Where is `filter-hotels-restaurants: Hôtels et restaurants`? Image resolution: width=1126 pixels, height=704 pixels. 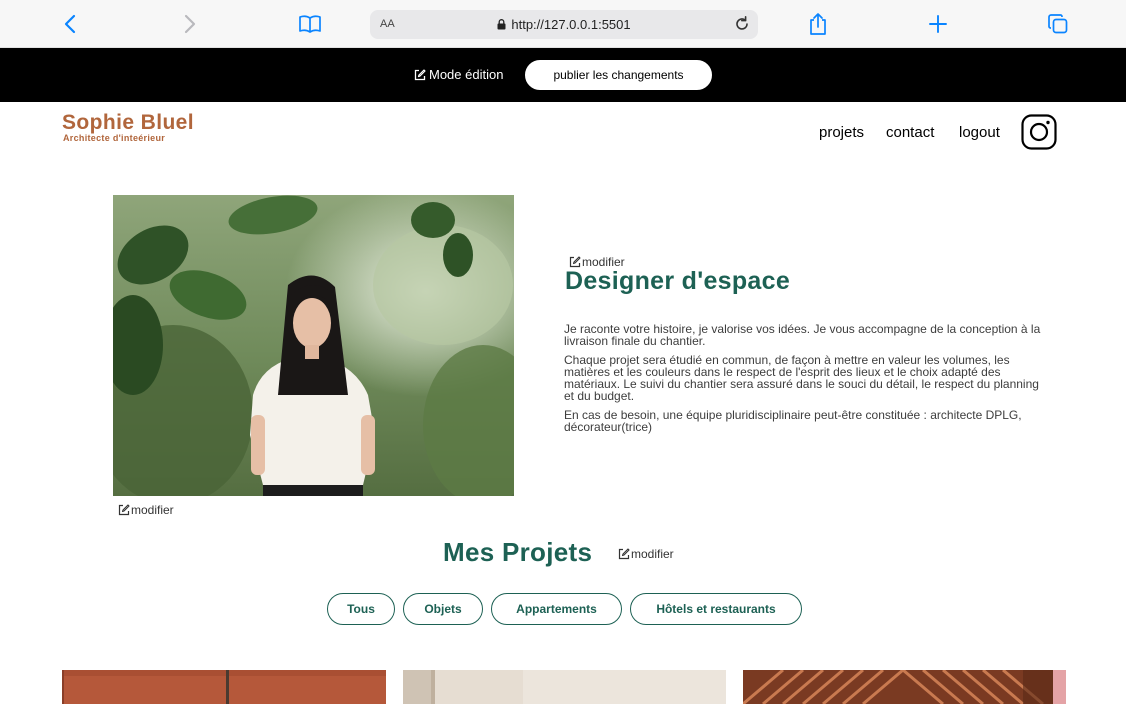
filter-hotels-restaurants: Hôtels et restaurants is located at coordinates (716, 609).